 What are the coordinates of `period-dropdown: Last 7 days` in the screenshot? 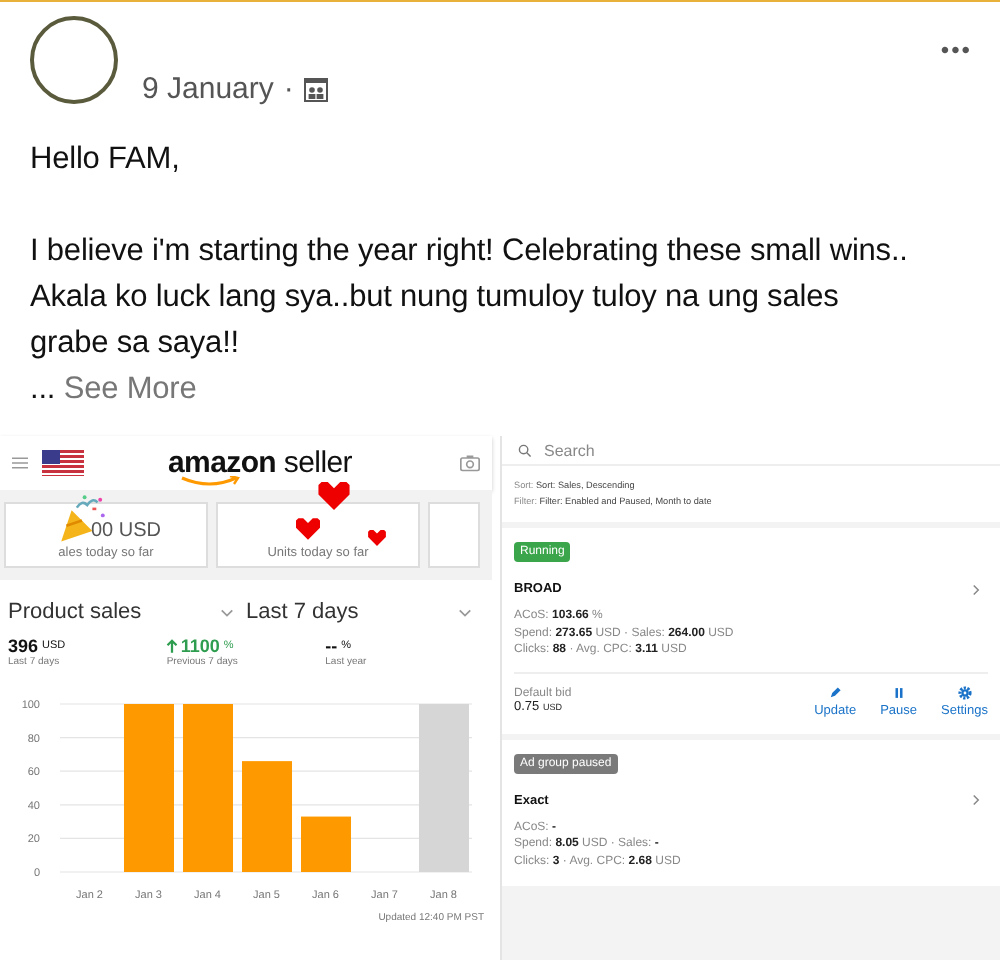 It's located at (302, 612).